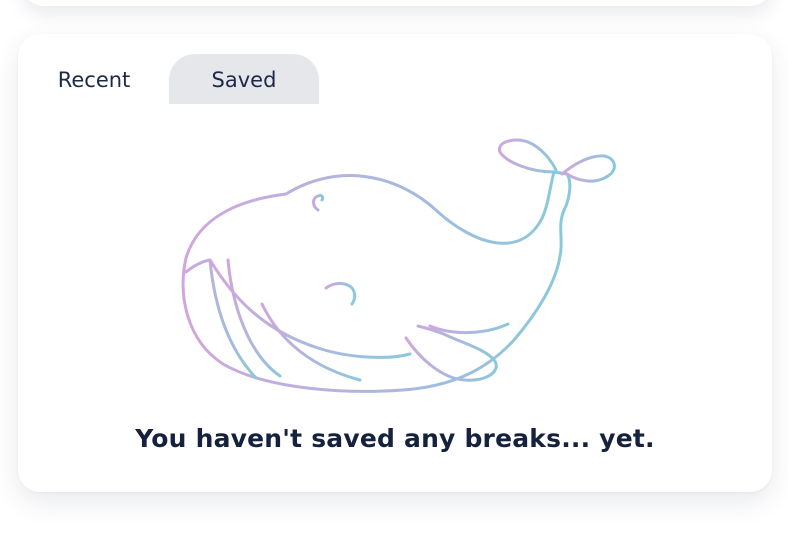 This screenshot has width=788, height=540. Describe the element at coordinates (397, 3) in the screenshot. I see `previous-card` at that location.